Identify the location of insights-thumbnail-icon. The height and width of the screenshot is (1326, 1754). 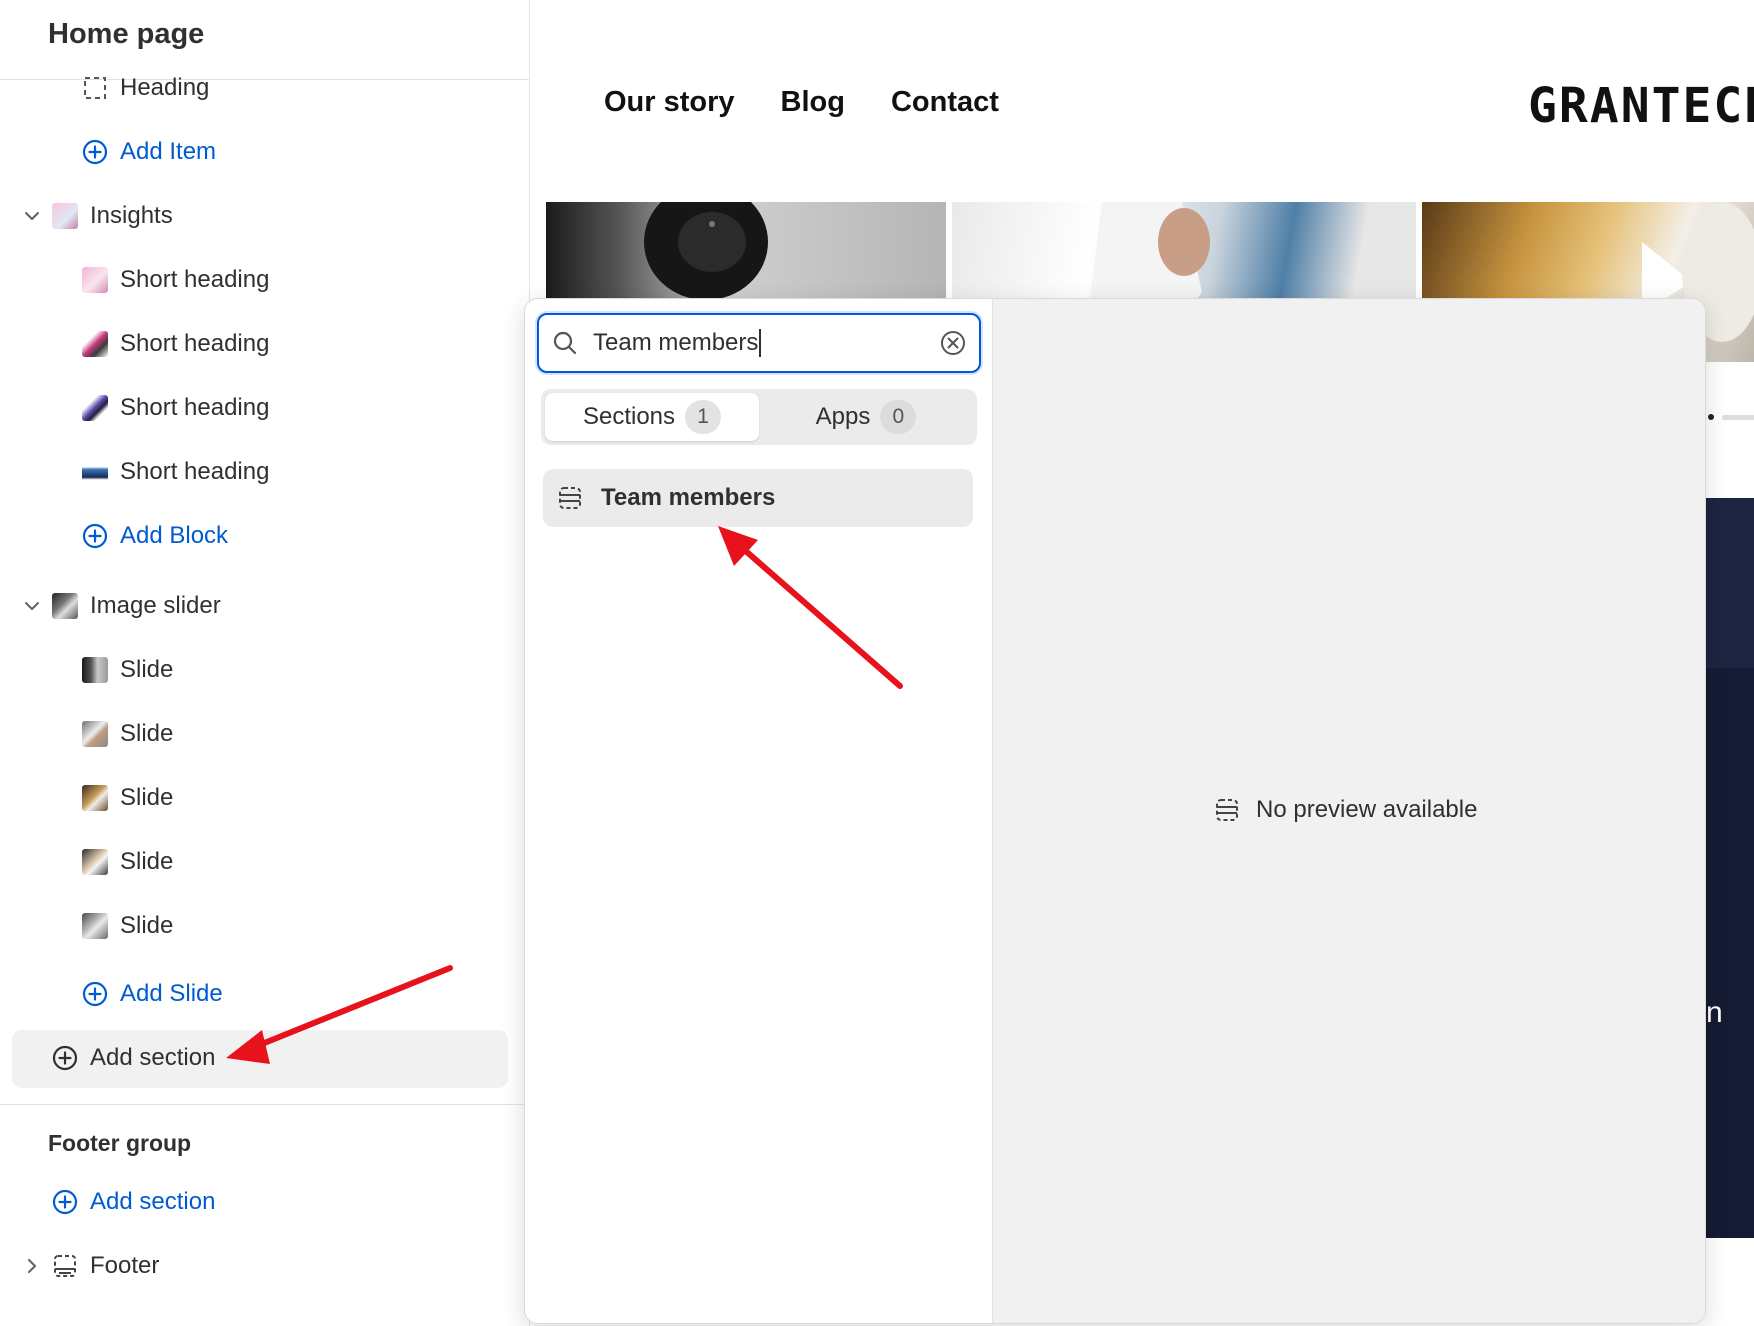
(65, 216).